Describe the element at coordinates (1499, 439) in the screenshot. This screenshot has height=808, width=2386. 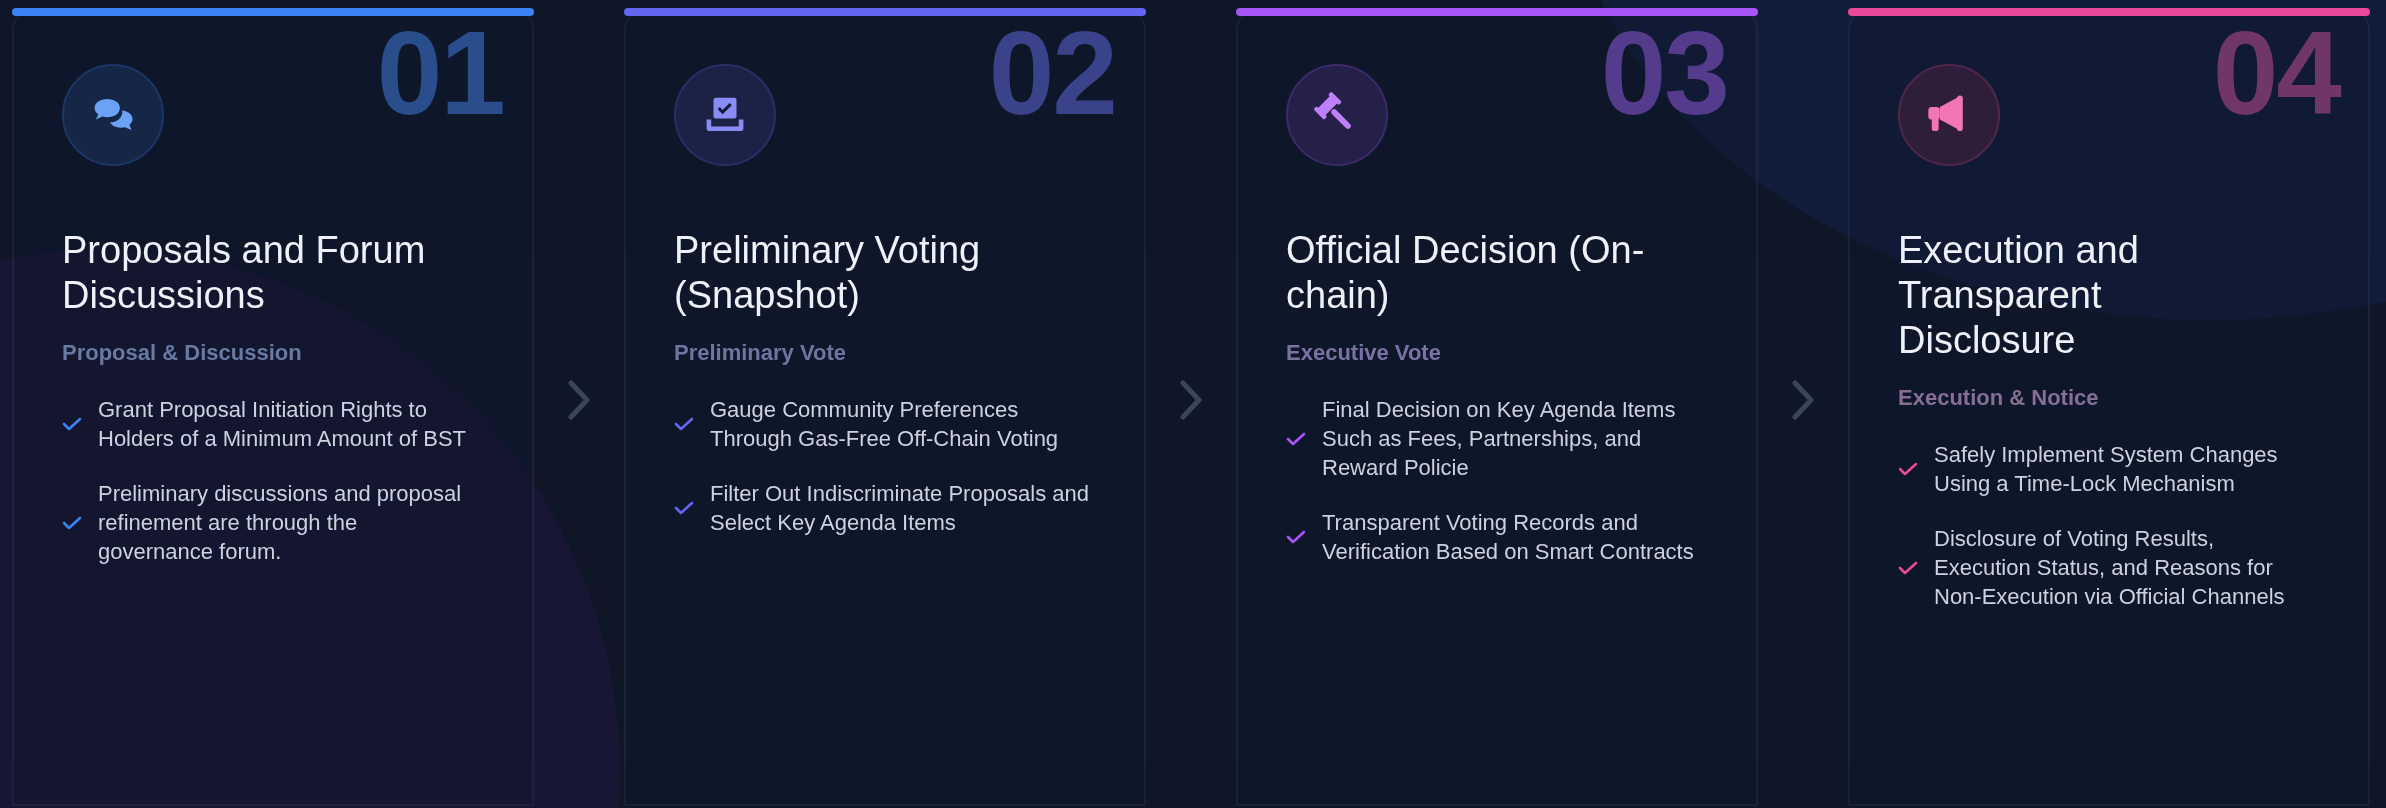
I see `point-text: Final Decision on Key Agenda Items Such as Fees, Partnerships, and Reward Policie` at that location.